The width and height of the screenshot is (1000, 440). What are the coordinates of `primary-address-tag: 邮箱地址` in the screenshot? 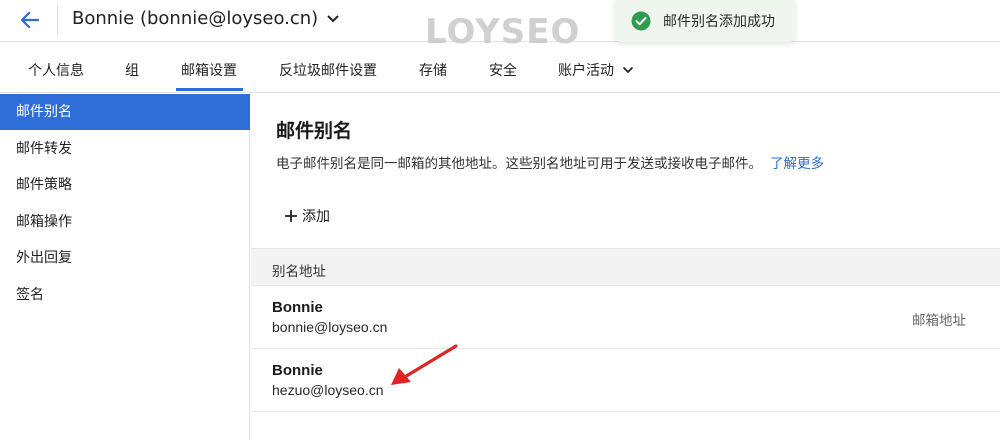 It's located at (939, 321).